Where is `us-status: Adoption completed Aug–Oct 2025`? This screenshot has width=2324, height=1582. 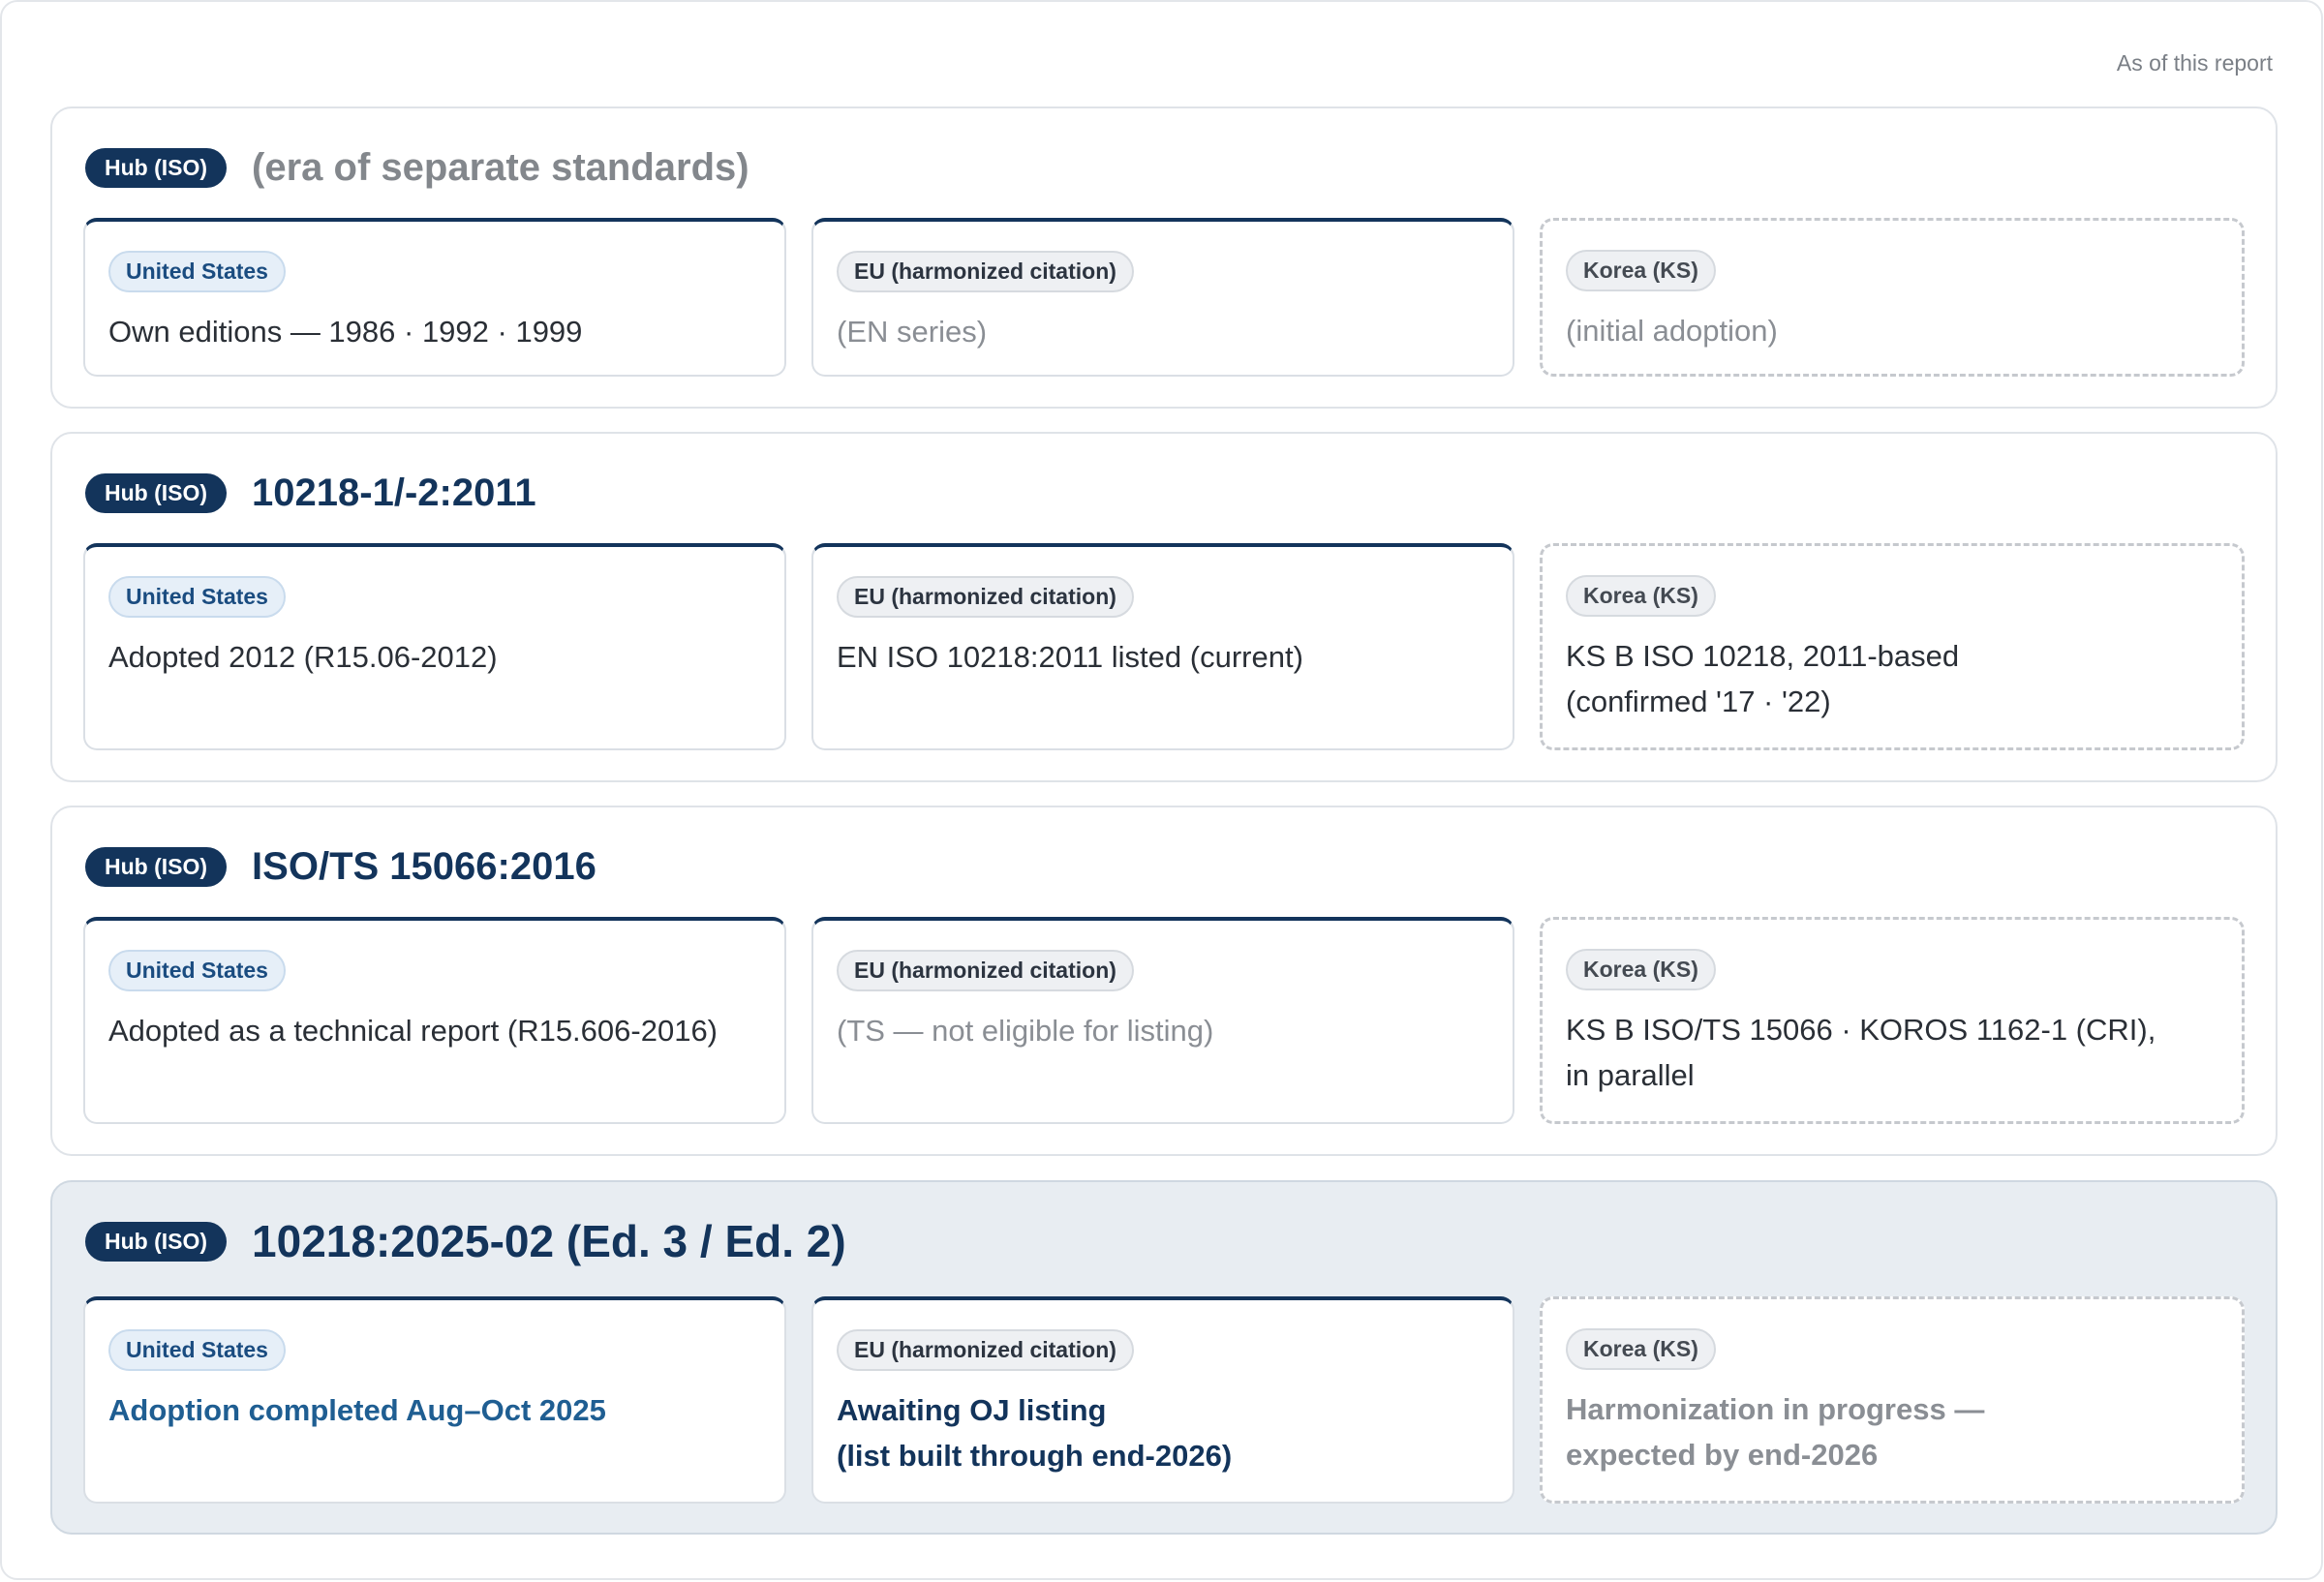 us-status: Adoption completed Aug–Oct 2025 is located at coordinates (357, 1410).